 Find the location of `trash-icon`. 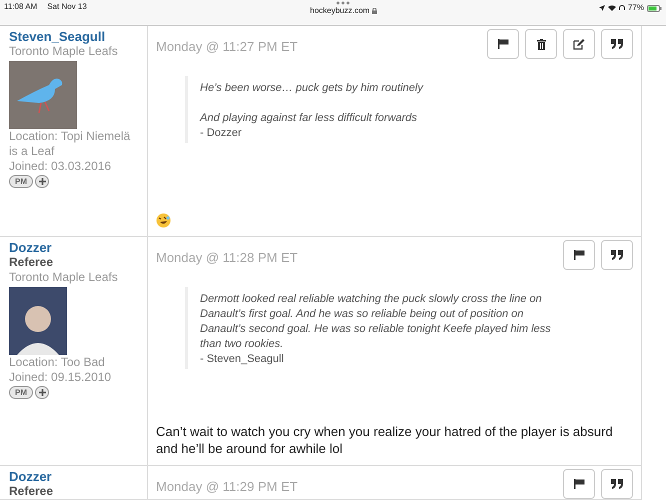

trash-icon is located at coordinates (541, 44).